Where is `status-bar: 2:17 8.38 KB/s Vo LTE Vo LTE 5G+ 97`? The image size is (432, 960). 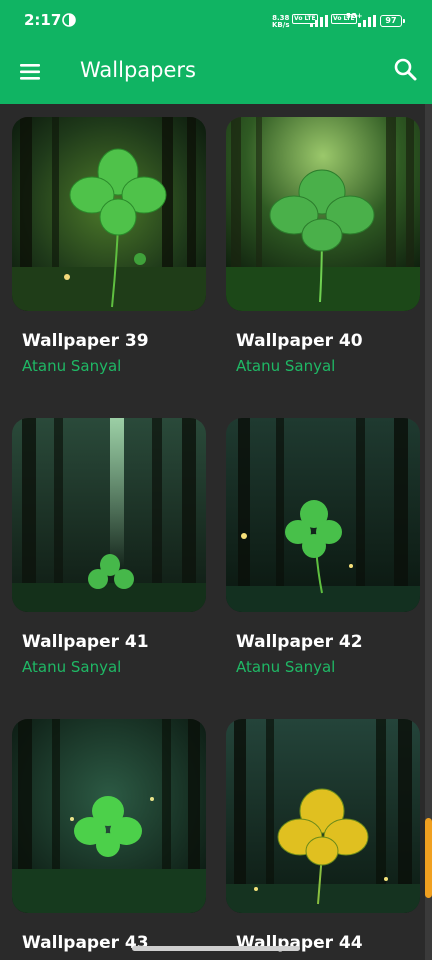
status-bar: 2:17 8.38 KB/s Vo LTE Vo LTE 5G+ 97 is located at coordinates (216, 21).